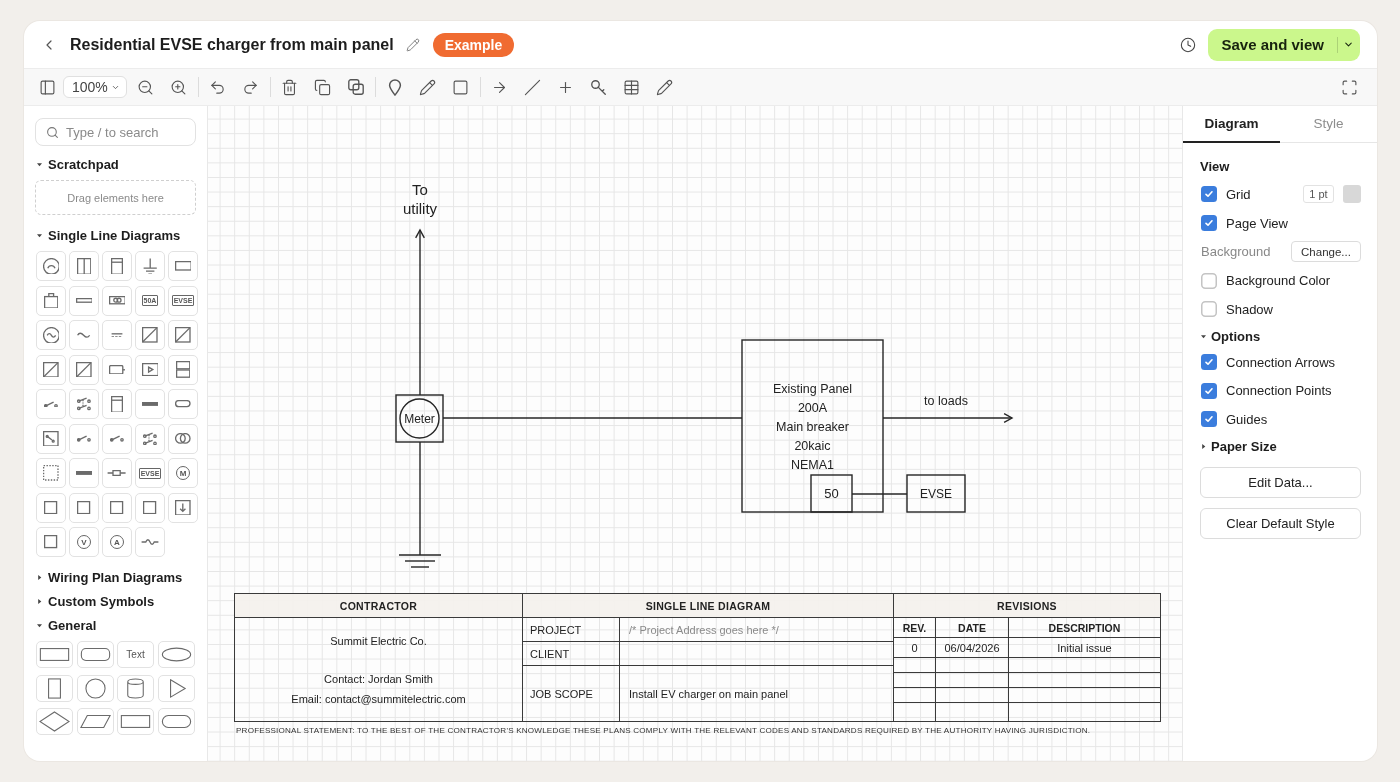 Image resolution: width=1400 pixels, height=782 pixels. Describe the element at coordinates (1348, 44) in the screenshot. I see `caret-icon` at that location.